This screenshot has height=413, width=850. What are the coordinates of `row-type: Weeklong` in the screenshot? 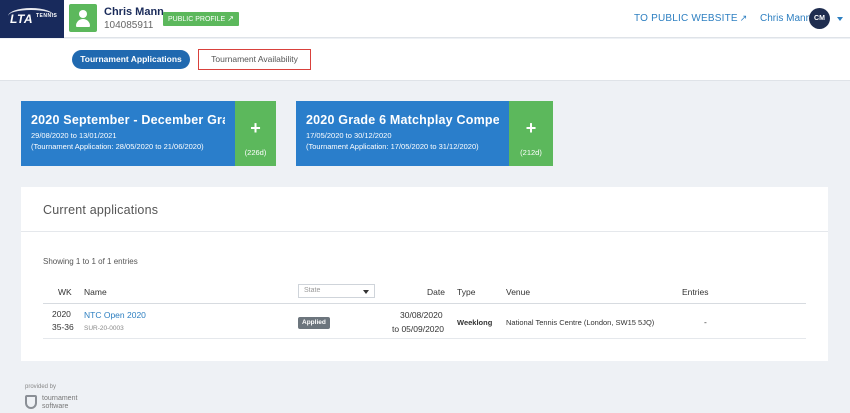 It's located at (475, 322).